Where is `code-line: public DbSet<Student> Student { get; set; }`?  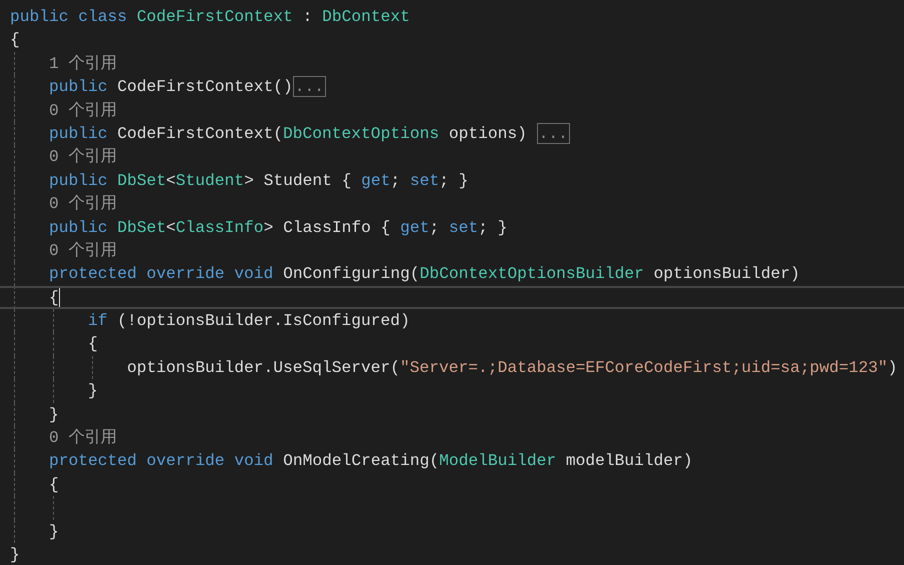 code-line: public DbSet<Student> Student { get; set; } is located at coordinates (258, 181).